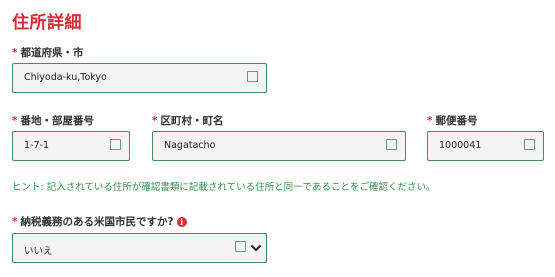 This screenshot has height=277, width=555. Describe the element at coordinates (485, 146) in the screenshot. I see `postal-code-input: 1000041` at that location.